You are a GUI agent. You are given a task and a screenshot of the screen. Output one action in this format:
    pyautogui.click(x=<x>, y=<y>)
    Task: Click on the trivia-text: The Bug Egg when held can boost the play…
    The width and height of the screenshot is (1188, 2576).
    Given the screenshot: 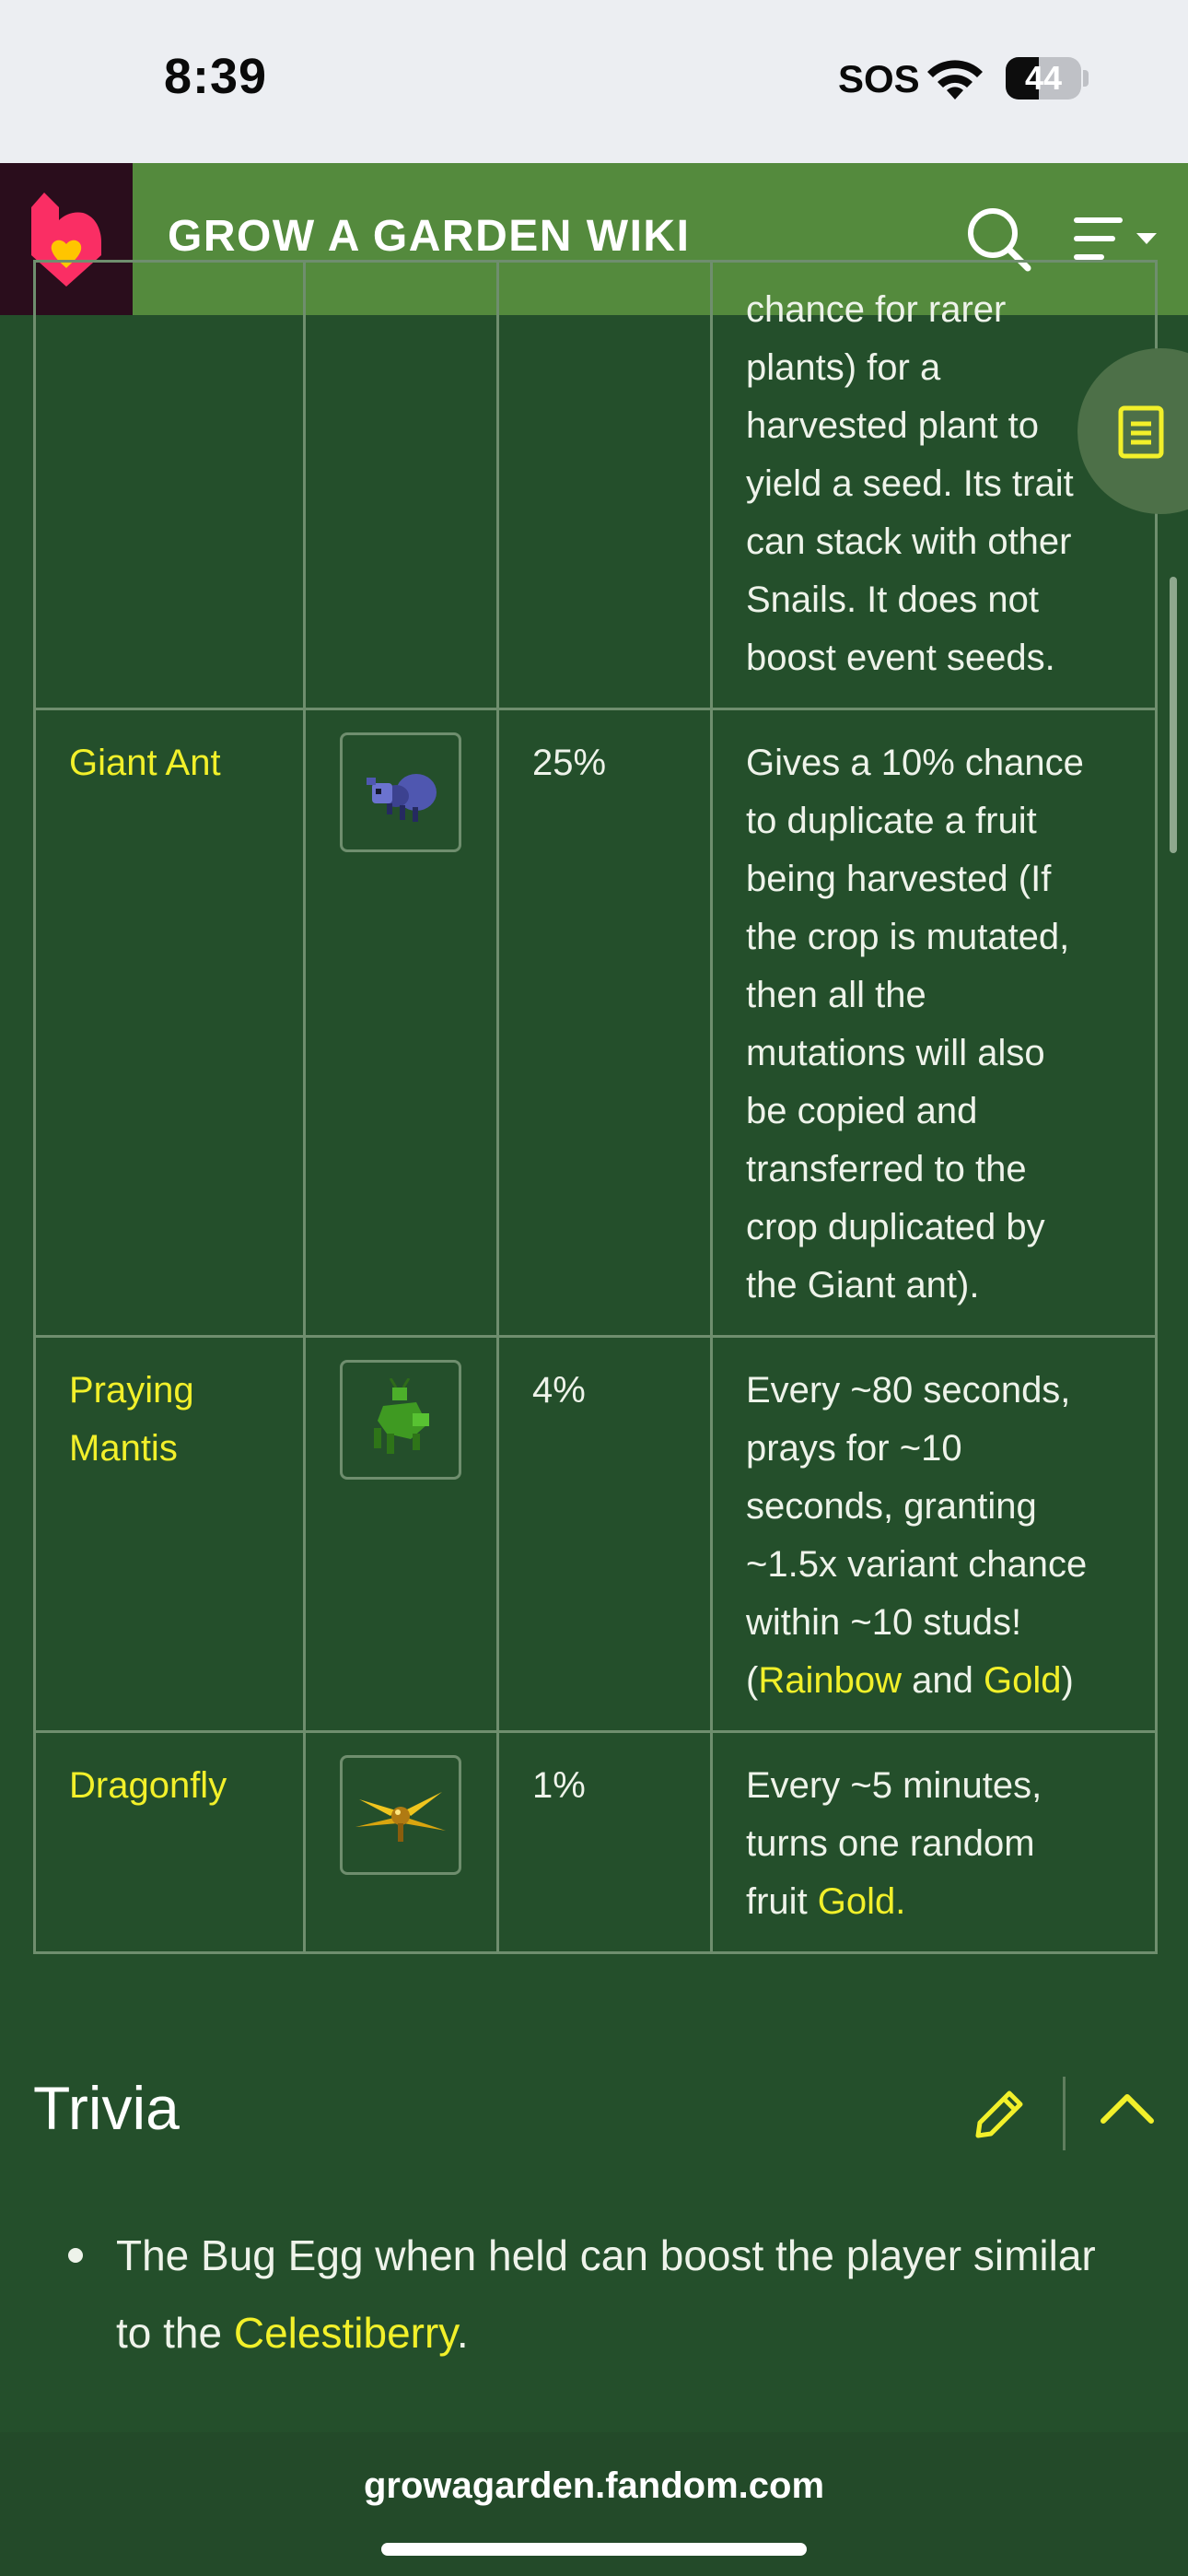 What is the action you would take?
    pyautogui.click(x=606, y=2255)
    